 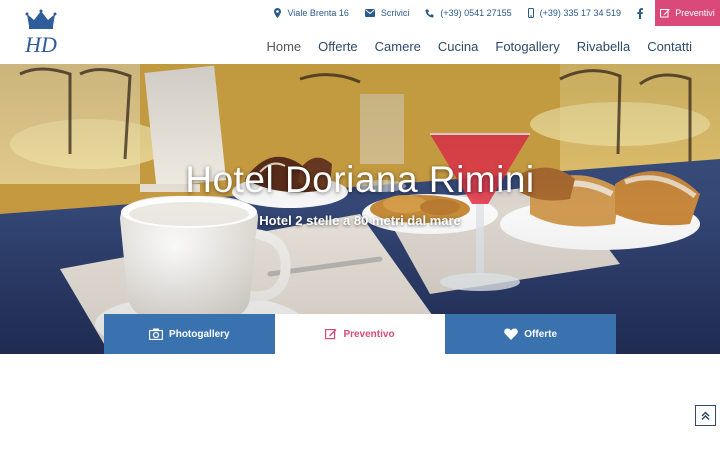 I want to click on tab-preventivo: Preventivo, so click(x=360, y=334).